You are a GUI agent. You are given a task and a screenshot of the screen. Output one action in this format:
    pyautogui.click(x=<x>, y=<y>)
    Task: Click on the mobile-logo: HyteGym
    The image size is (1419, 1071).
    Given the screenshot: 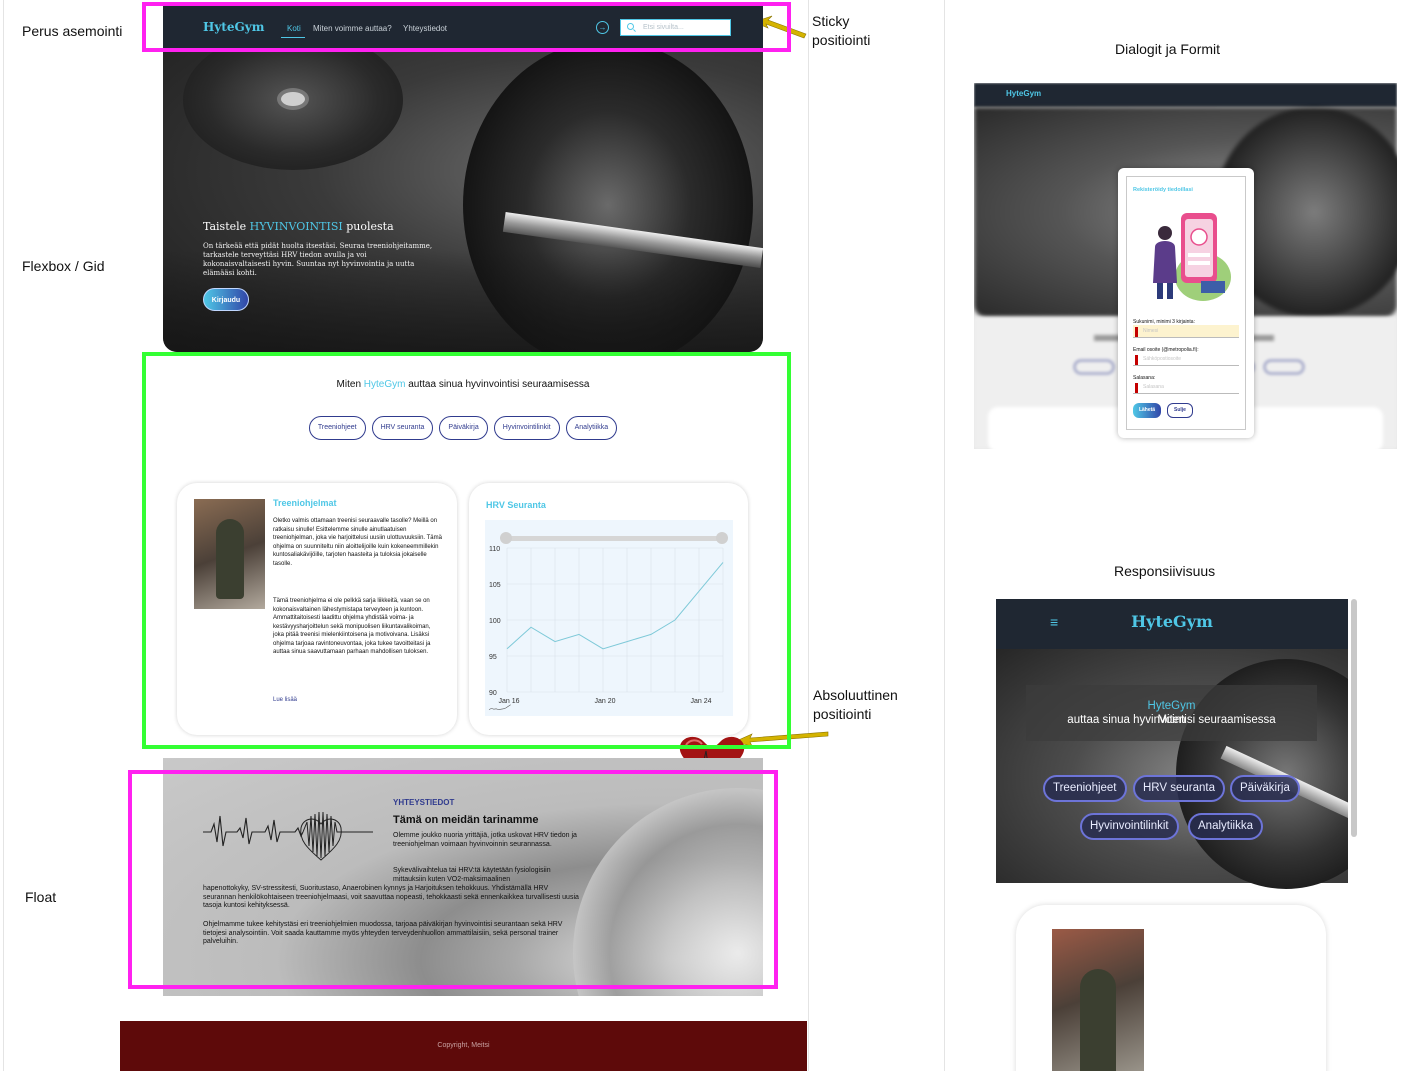 What is the action you would take?
    pyautogui.click(x=1172, y=621)
    